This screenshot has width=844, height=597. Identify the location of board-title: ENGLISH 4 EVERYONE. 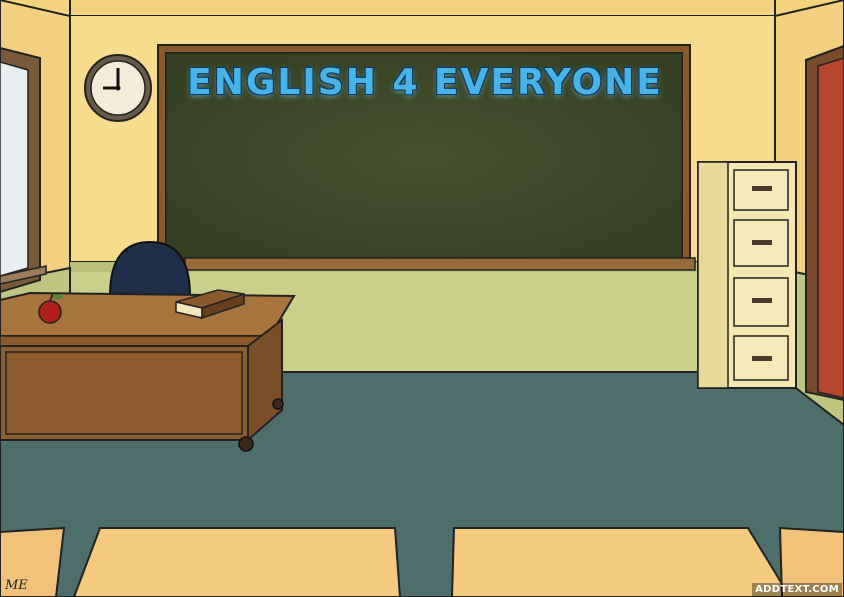
(425, 82).